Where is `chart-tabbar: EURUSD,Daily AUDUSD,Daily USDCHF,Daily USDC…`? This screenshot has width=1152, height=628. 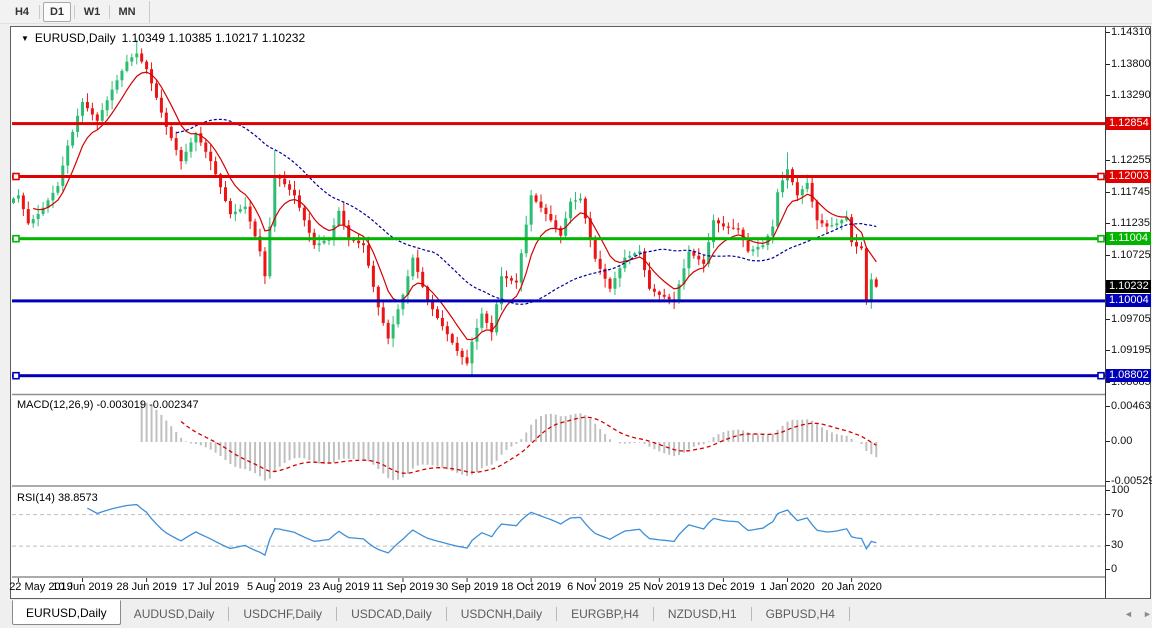 chart-tabbar: EURUSD,Daily AUDUSD,Daily USDCHF,Daily USDC… is located at coordinates (576, 614).